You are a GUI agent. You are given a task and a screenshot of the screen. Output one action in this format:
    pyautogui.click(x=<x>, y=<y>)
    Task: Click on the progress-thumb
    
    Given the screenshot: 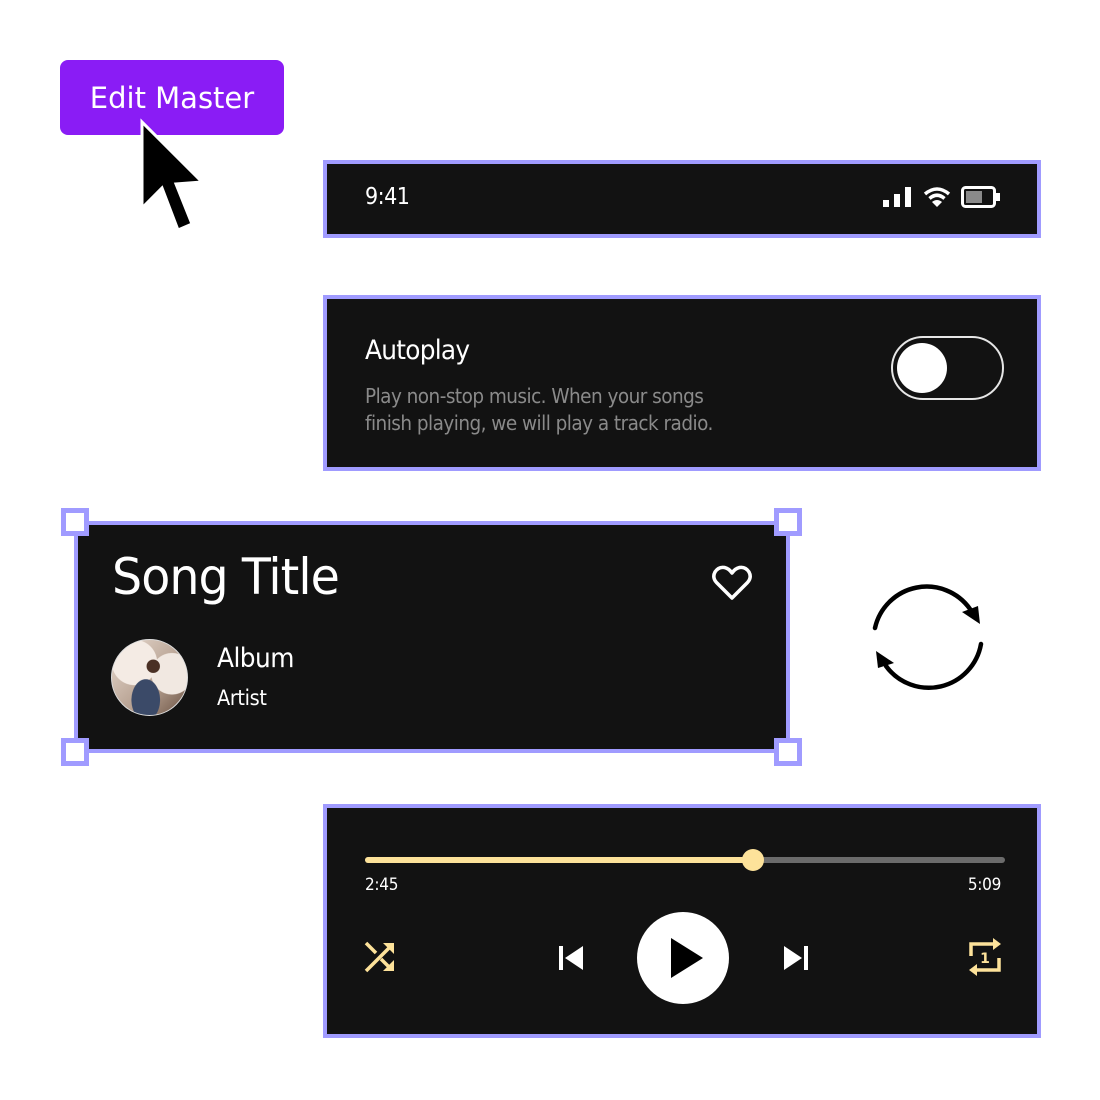 What is the action you would take?
    pyautogui.click(x=753, y=860)
    